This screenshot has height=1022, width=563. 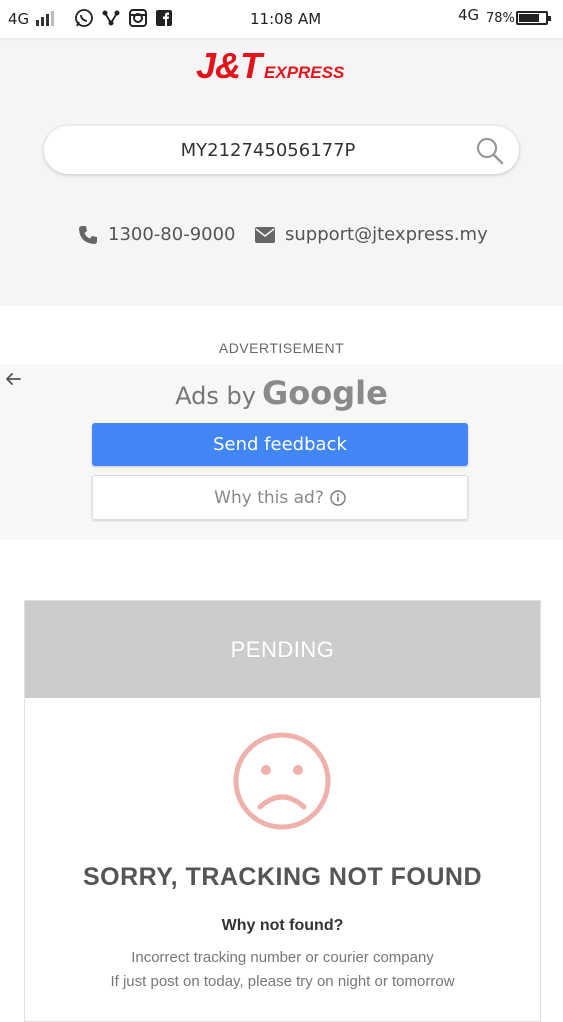 I want to click on why-not-found-heading: Why not found?, so click(x=282, y=925).